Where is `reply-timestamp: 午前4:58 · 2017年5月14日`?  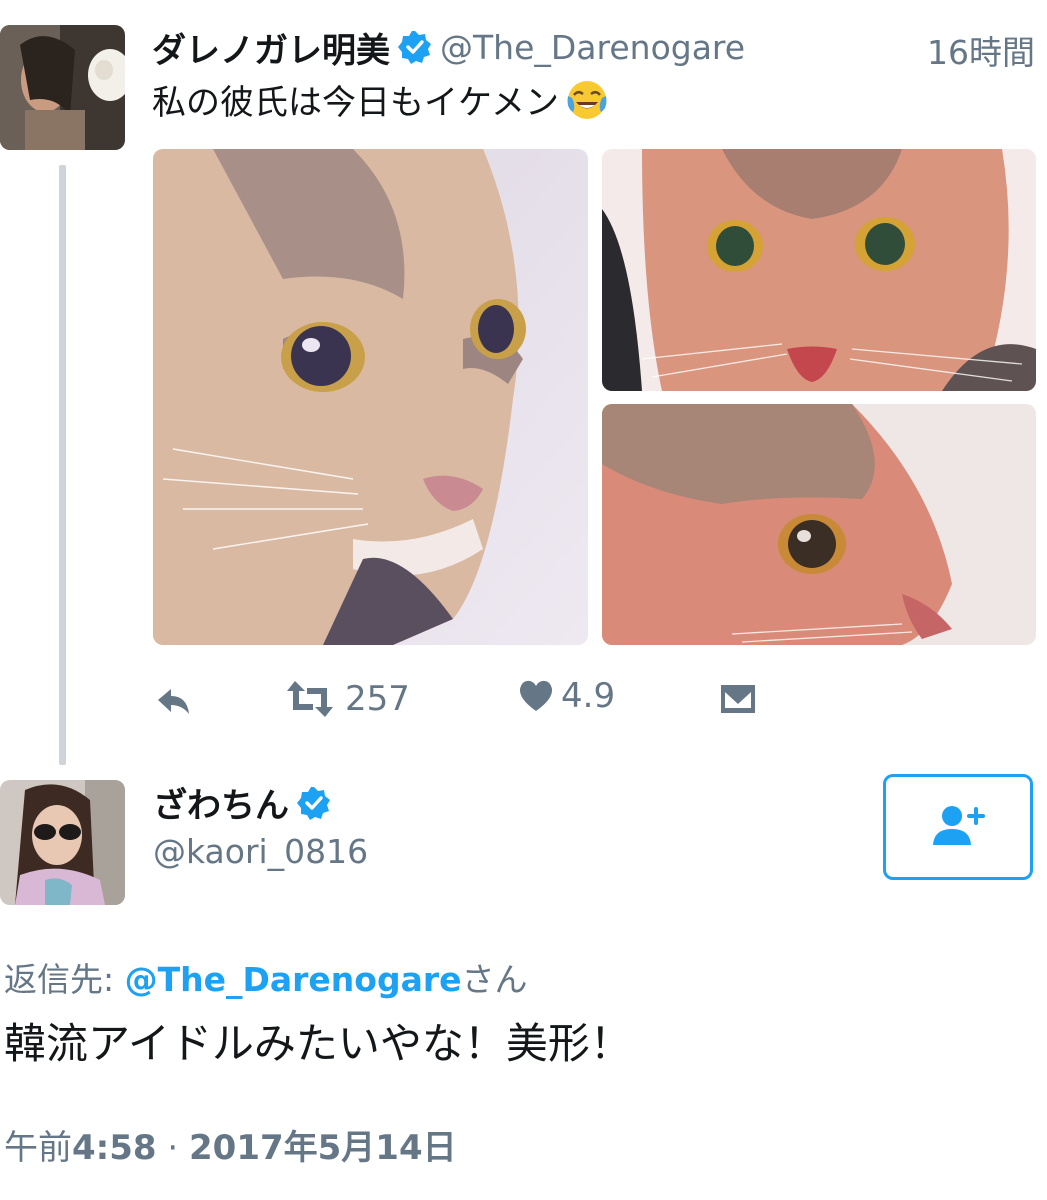 reply-timestamp: 午前4:58 · 2017年5月14日 is located at coordinates (230, 1144).